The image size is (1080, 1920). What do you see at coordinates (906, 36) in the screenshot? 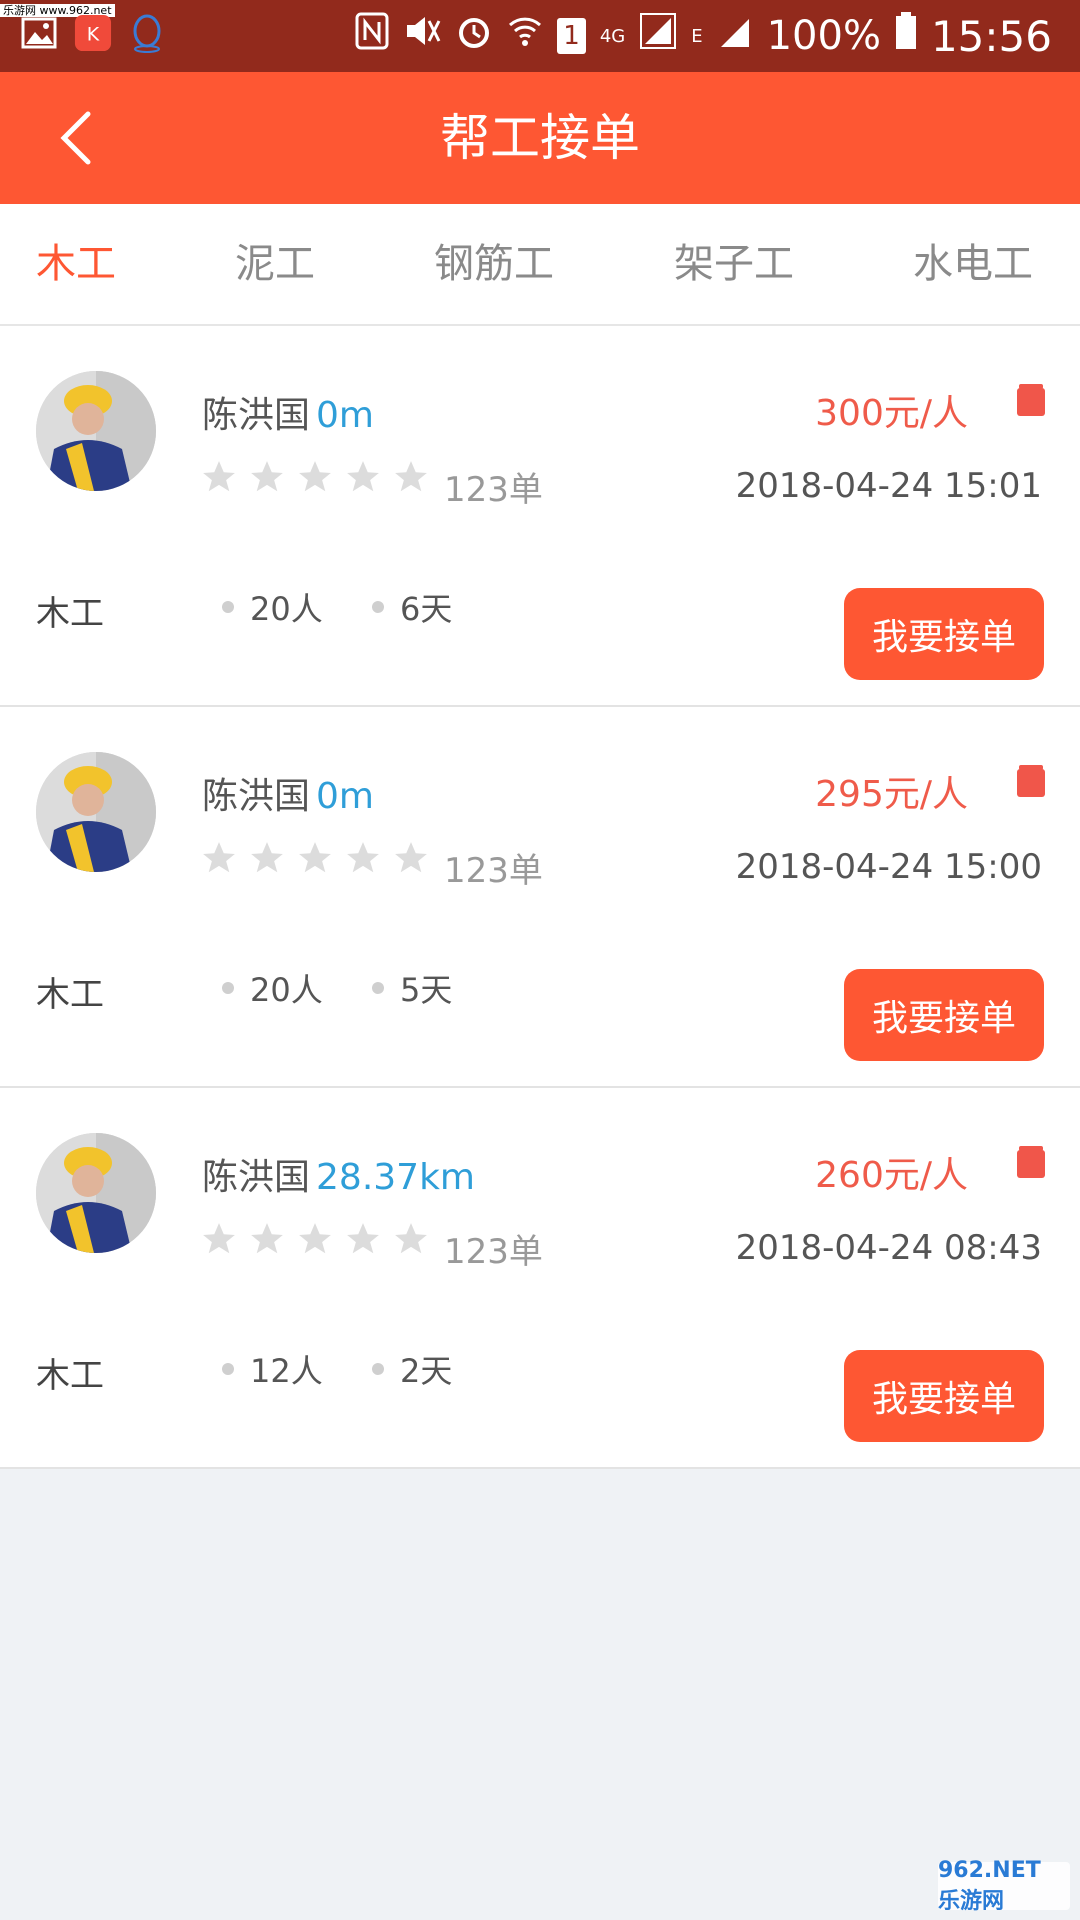
I see `battery-icon` at bounding box center [906, 36].